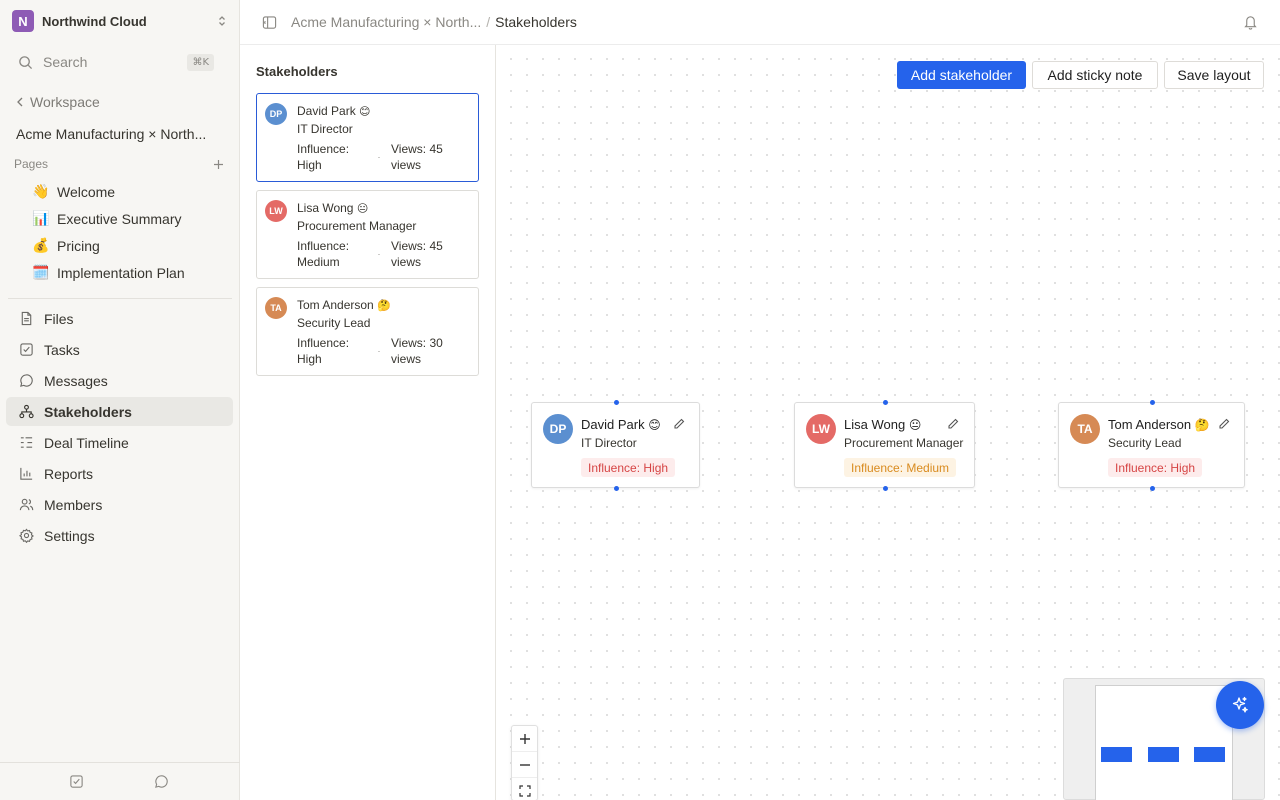 Image resolution: width=1280 pixels, height=800 pixels. I want to click on add-page-icon, so click(218, 164).